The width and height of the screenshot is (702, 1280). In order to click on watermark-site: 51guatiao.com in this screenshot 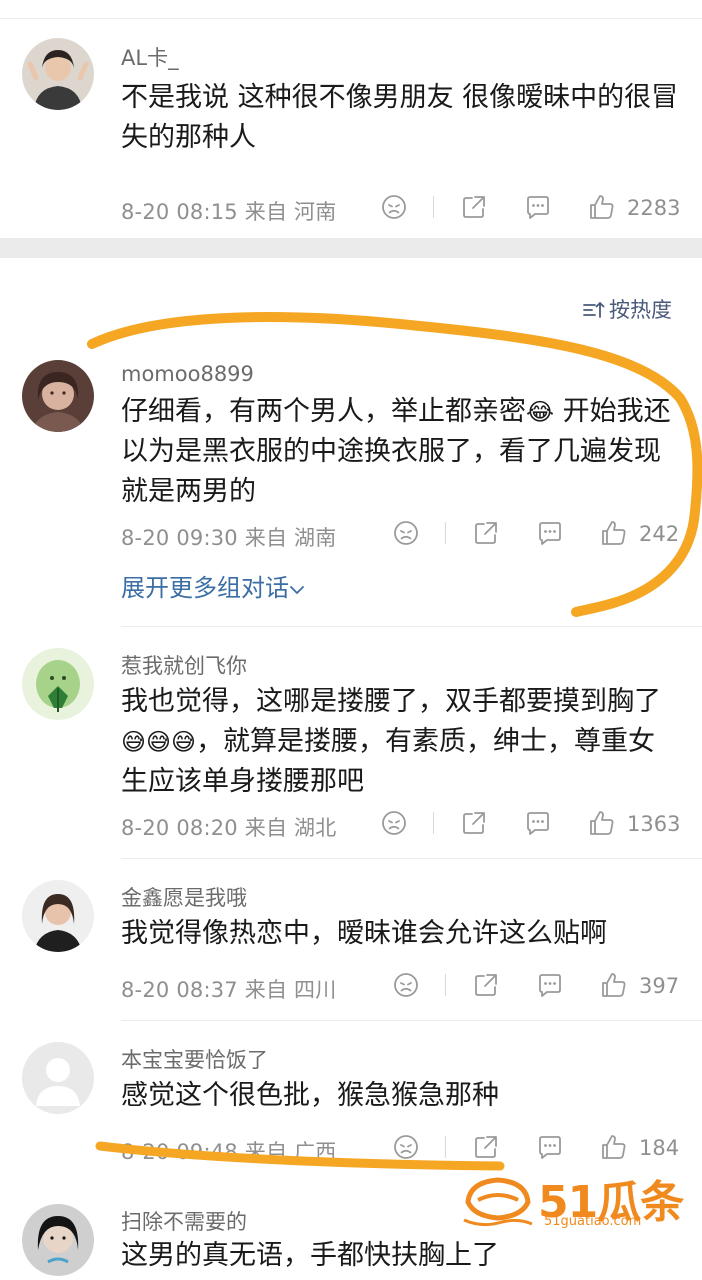, I will do `click(593, 1221)`.